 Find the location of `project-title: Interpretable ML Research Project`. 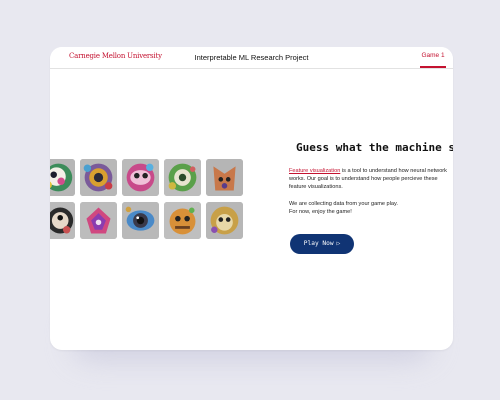

project-title: Interpretable ML Research Project is located at coordinates (251, 57).